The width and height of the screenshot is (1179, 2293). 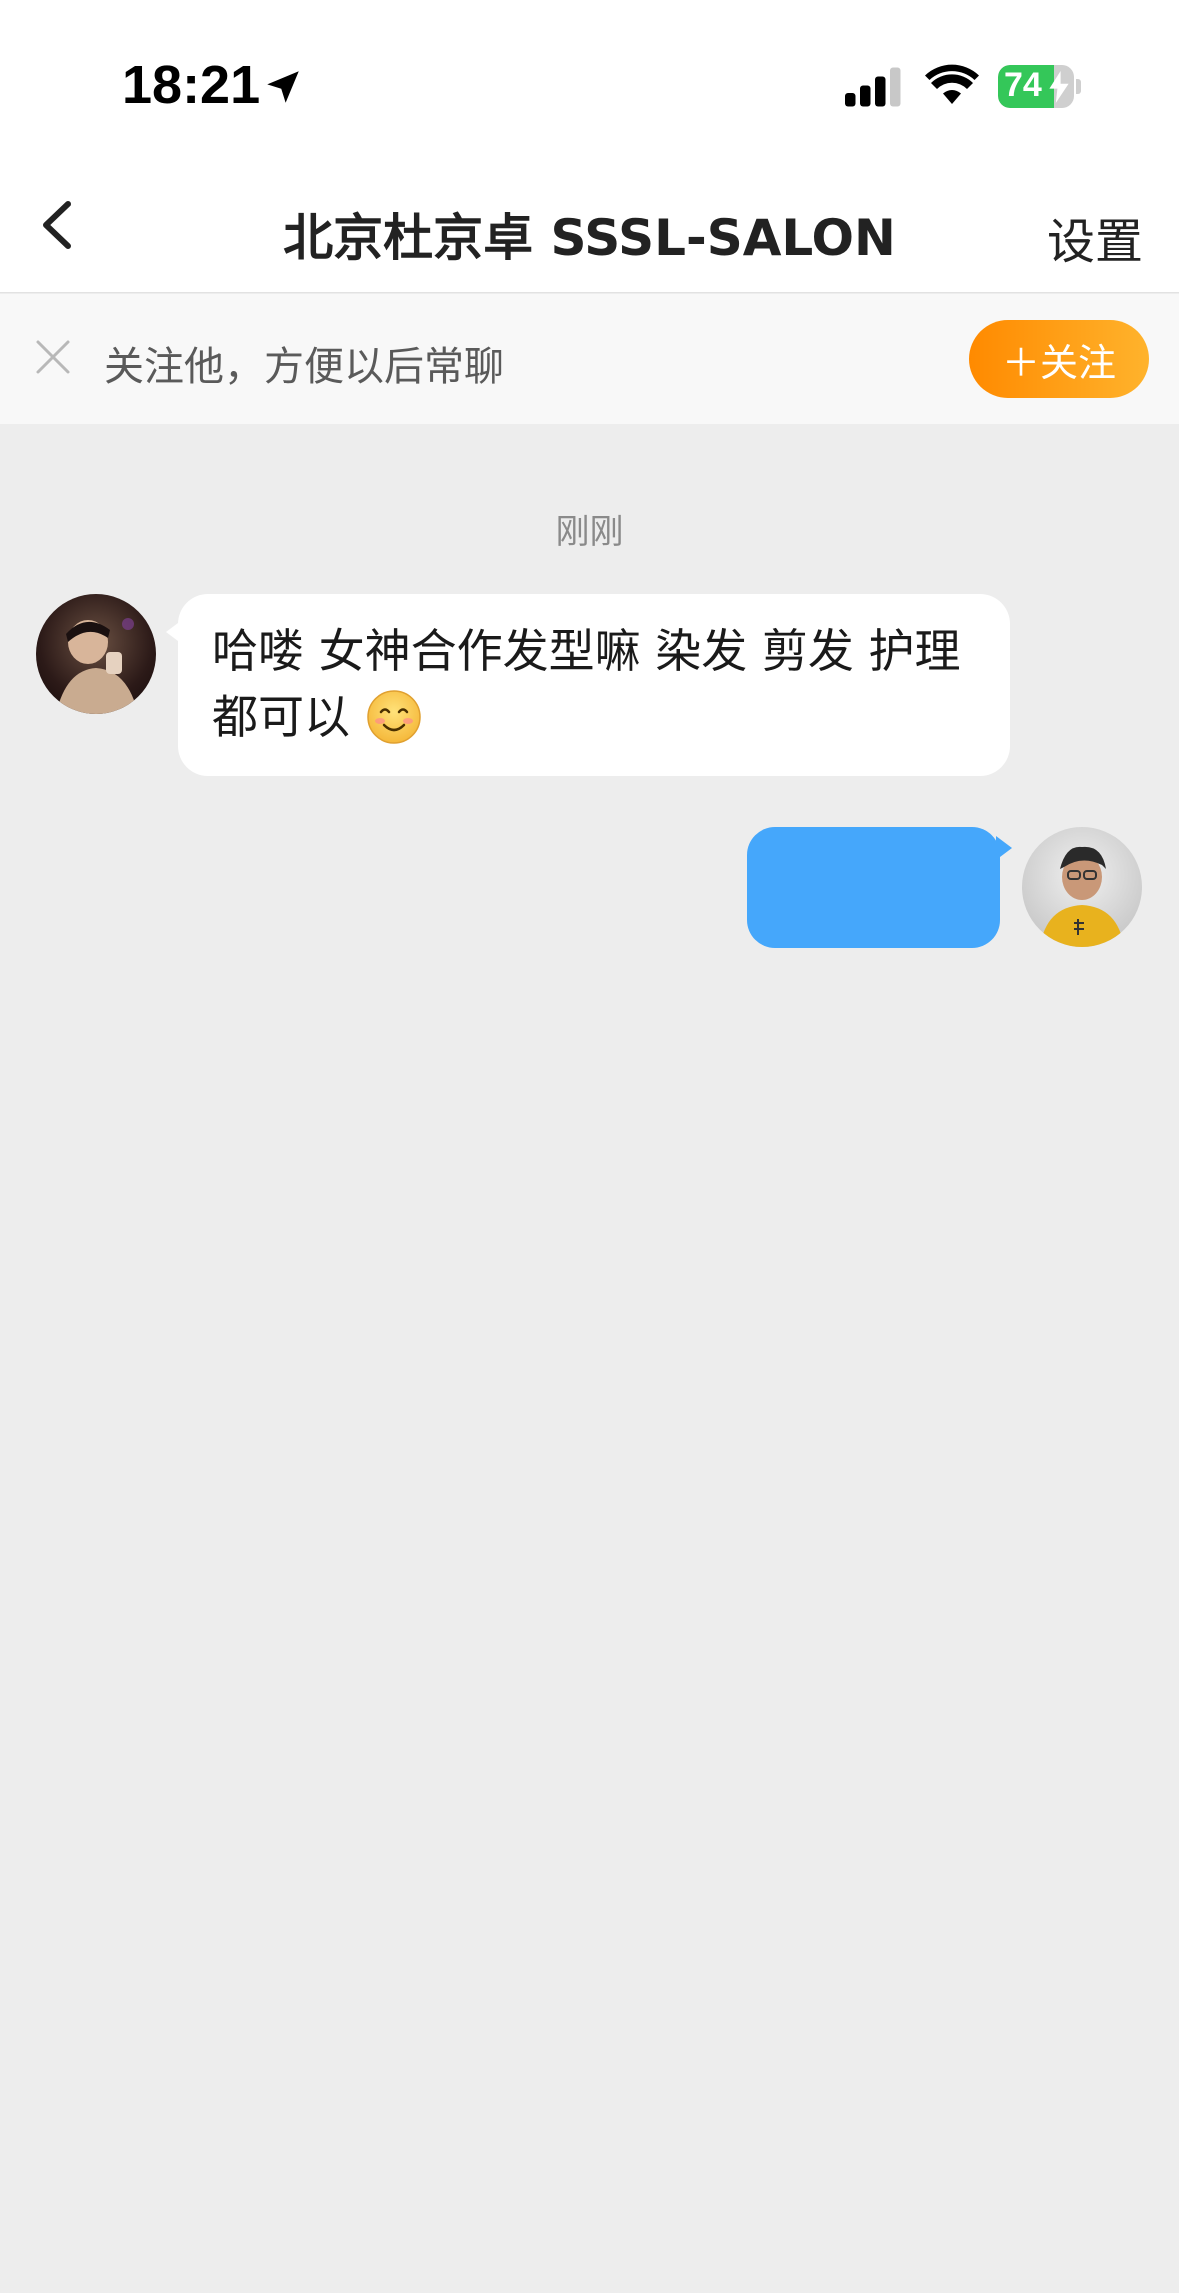 What do you see at coordinates (1082, 887) in the screenshot?
I see `user-avatar` at bounding box center [1082, 887].